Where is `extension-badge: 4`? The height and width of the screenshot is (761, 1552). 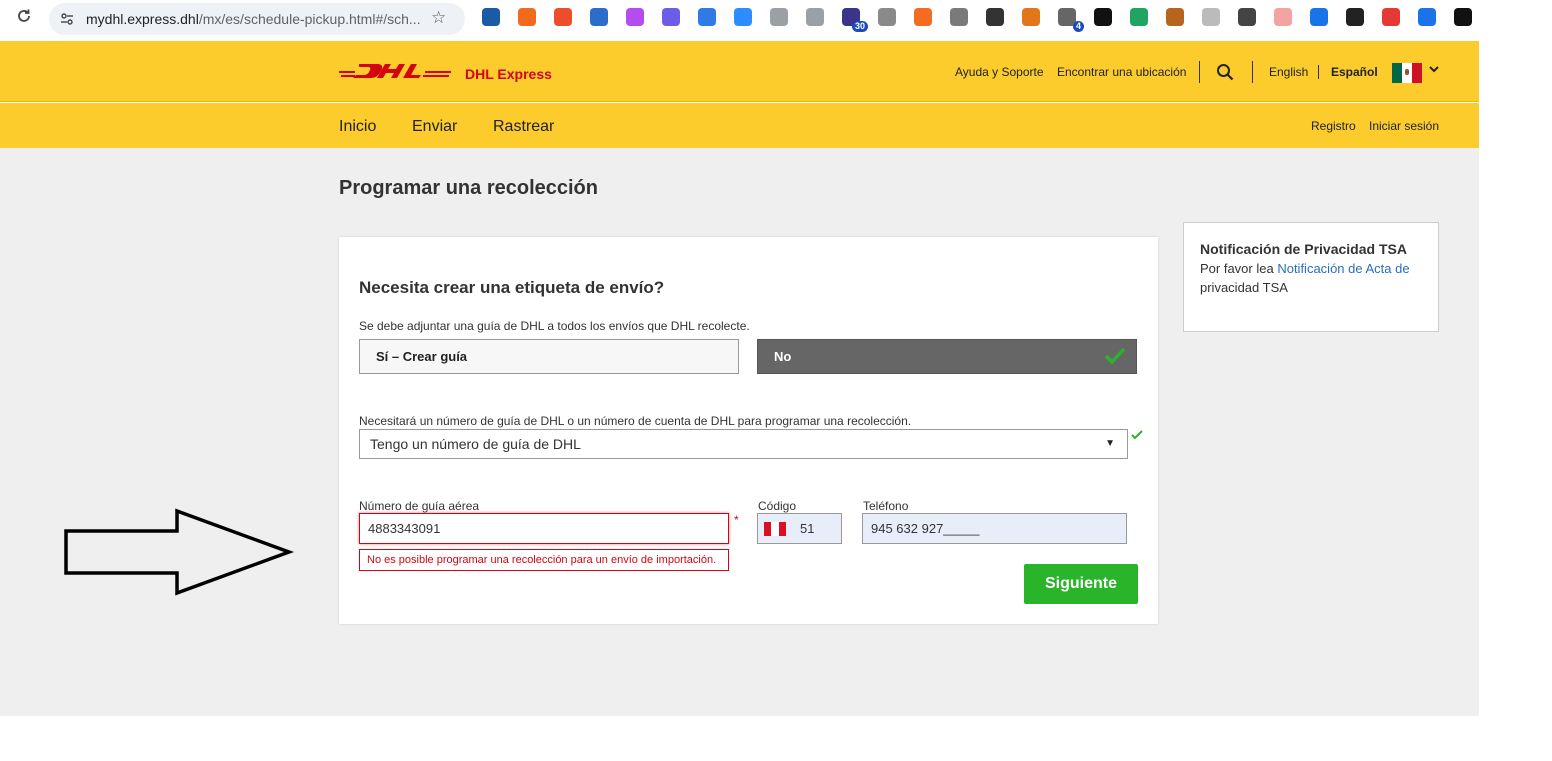 extension-badge: 4 is located at coordinates (1078, 26).